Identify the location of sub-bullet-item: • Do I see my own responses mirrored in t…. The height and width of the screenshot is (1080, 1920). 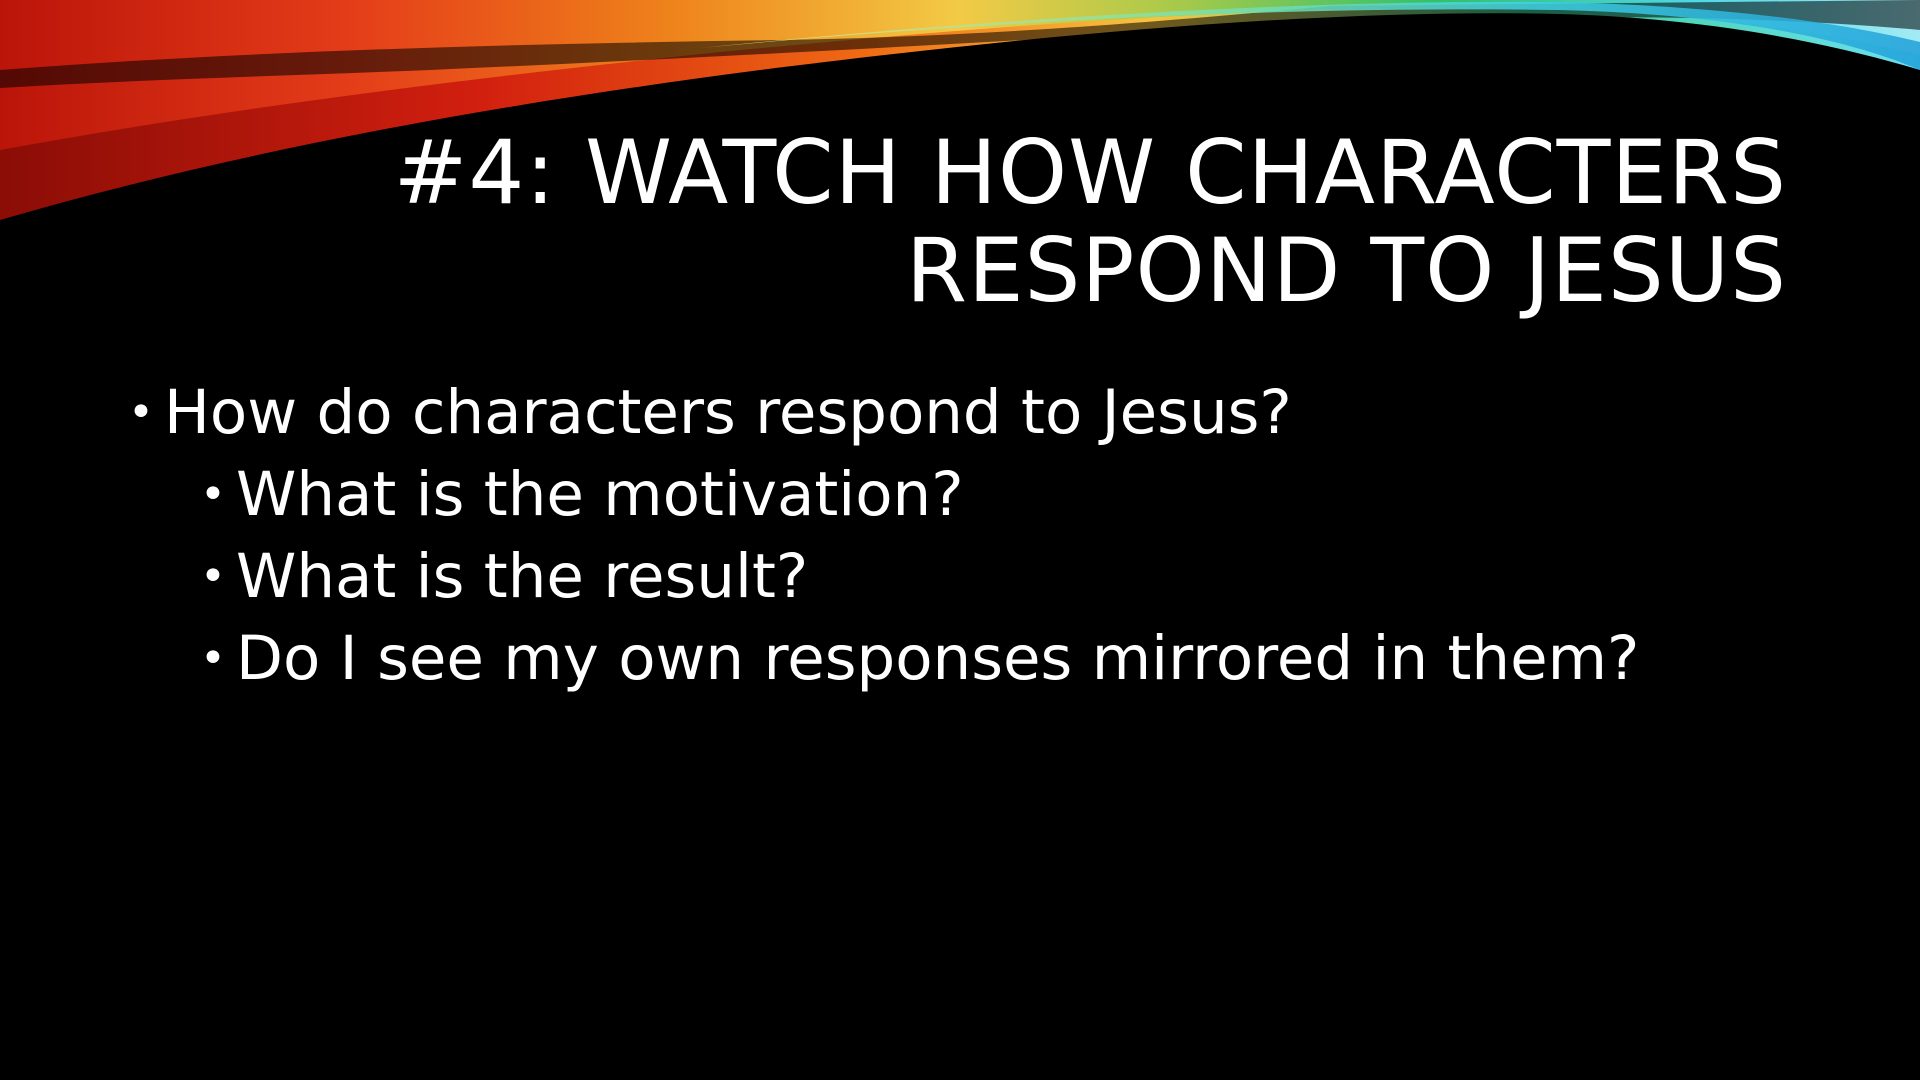
(1014, 659).